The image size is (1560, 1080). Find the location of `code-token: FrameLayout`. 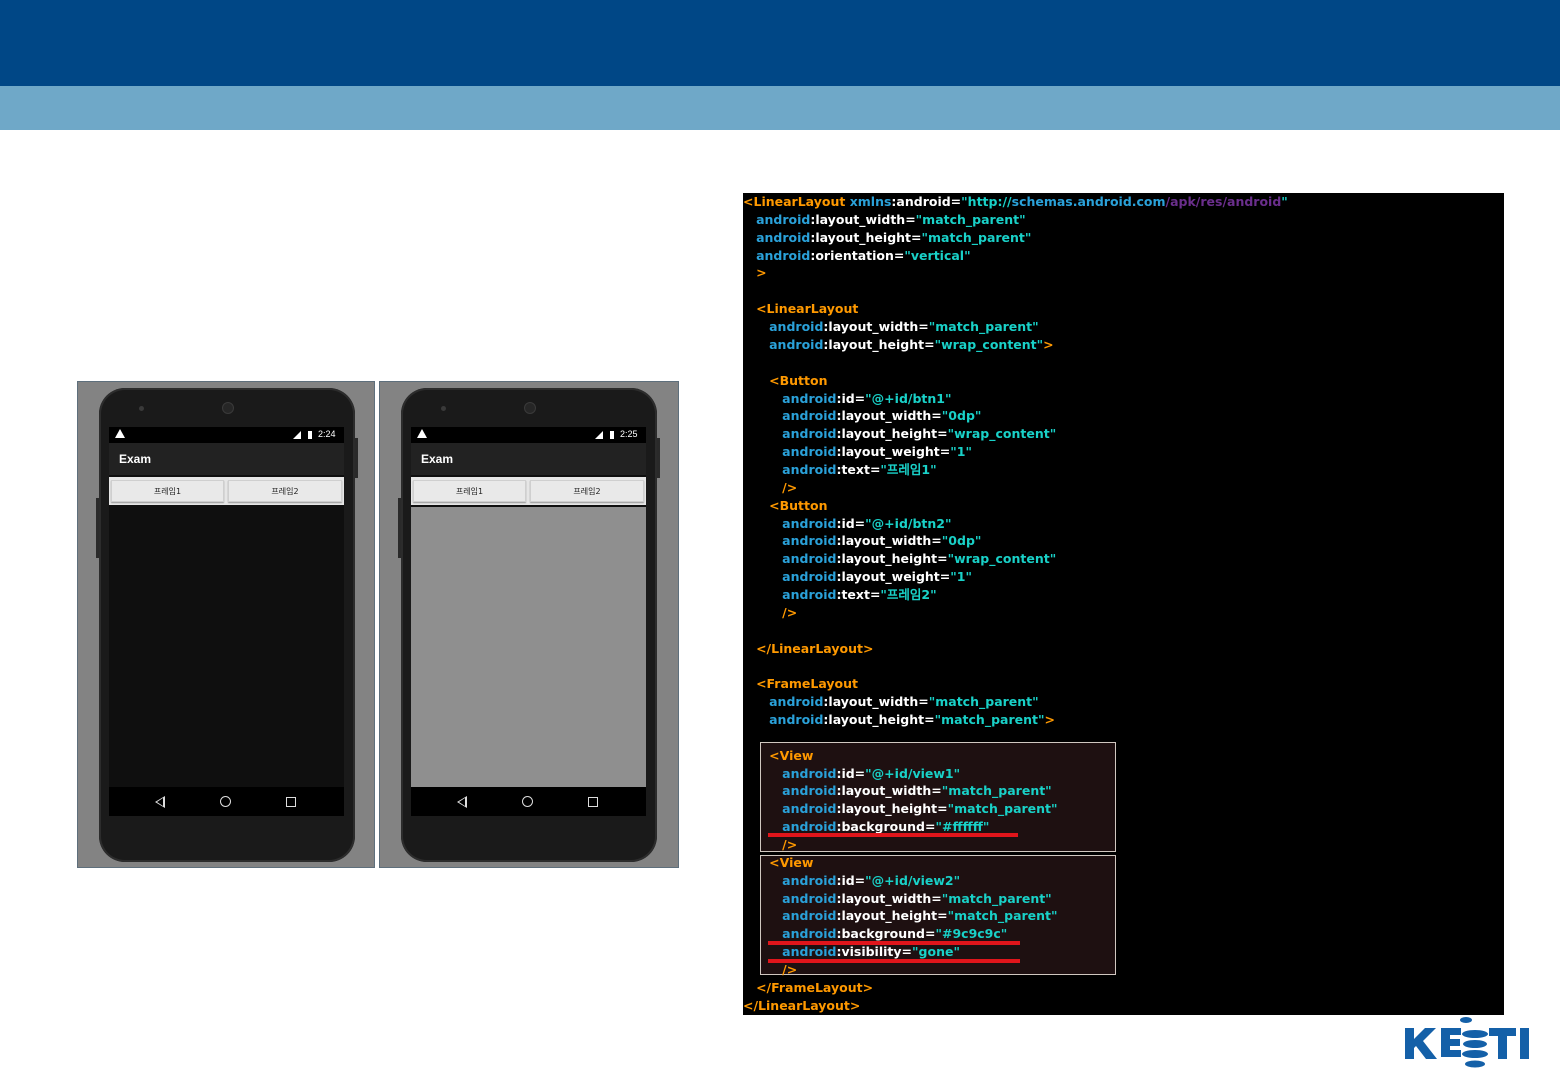

code-token: FrameLayout is located at coordinates (817, 987).